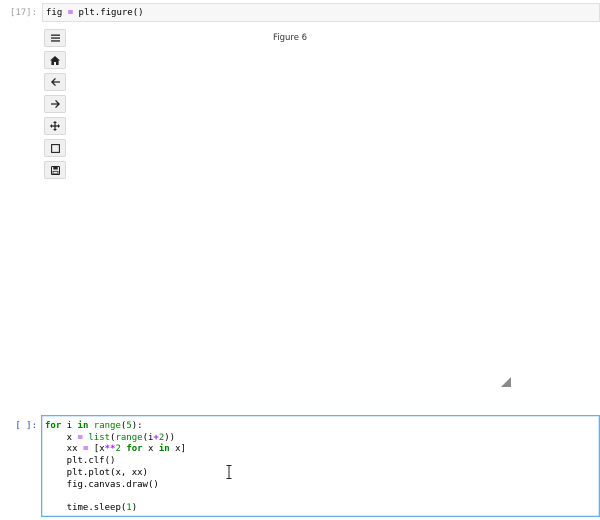 This screenshot has height=520, width=600. What do you see at coordinates (26, 426) in the screenshot?
I see `cell-2-prompt-label: [ ]:` at bounding box center [26, 426].